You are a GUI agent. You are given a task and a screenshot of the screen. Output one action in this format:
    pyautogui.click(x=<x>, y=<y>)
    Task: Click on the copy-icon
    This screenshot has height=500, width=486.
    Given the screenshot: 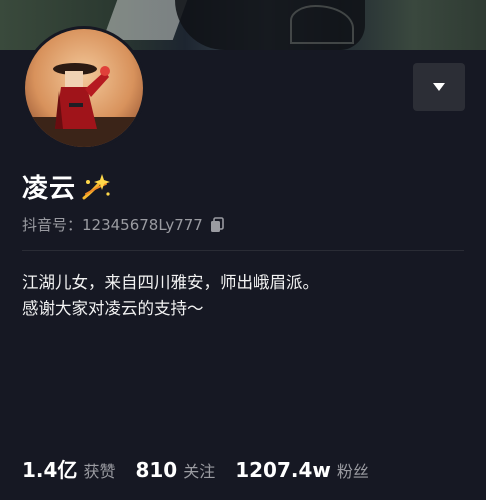 What is the action you would take?
    pyautogui.click(x=217, y=224)
    